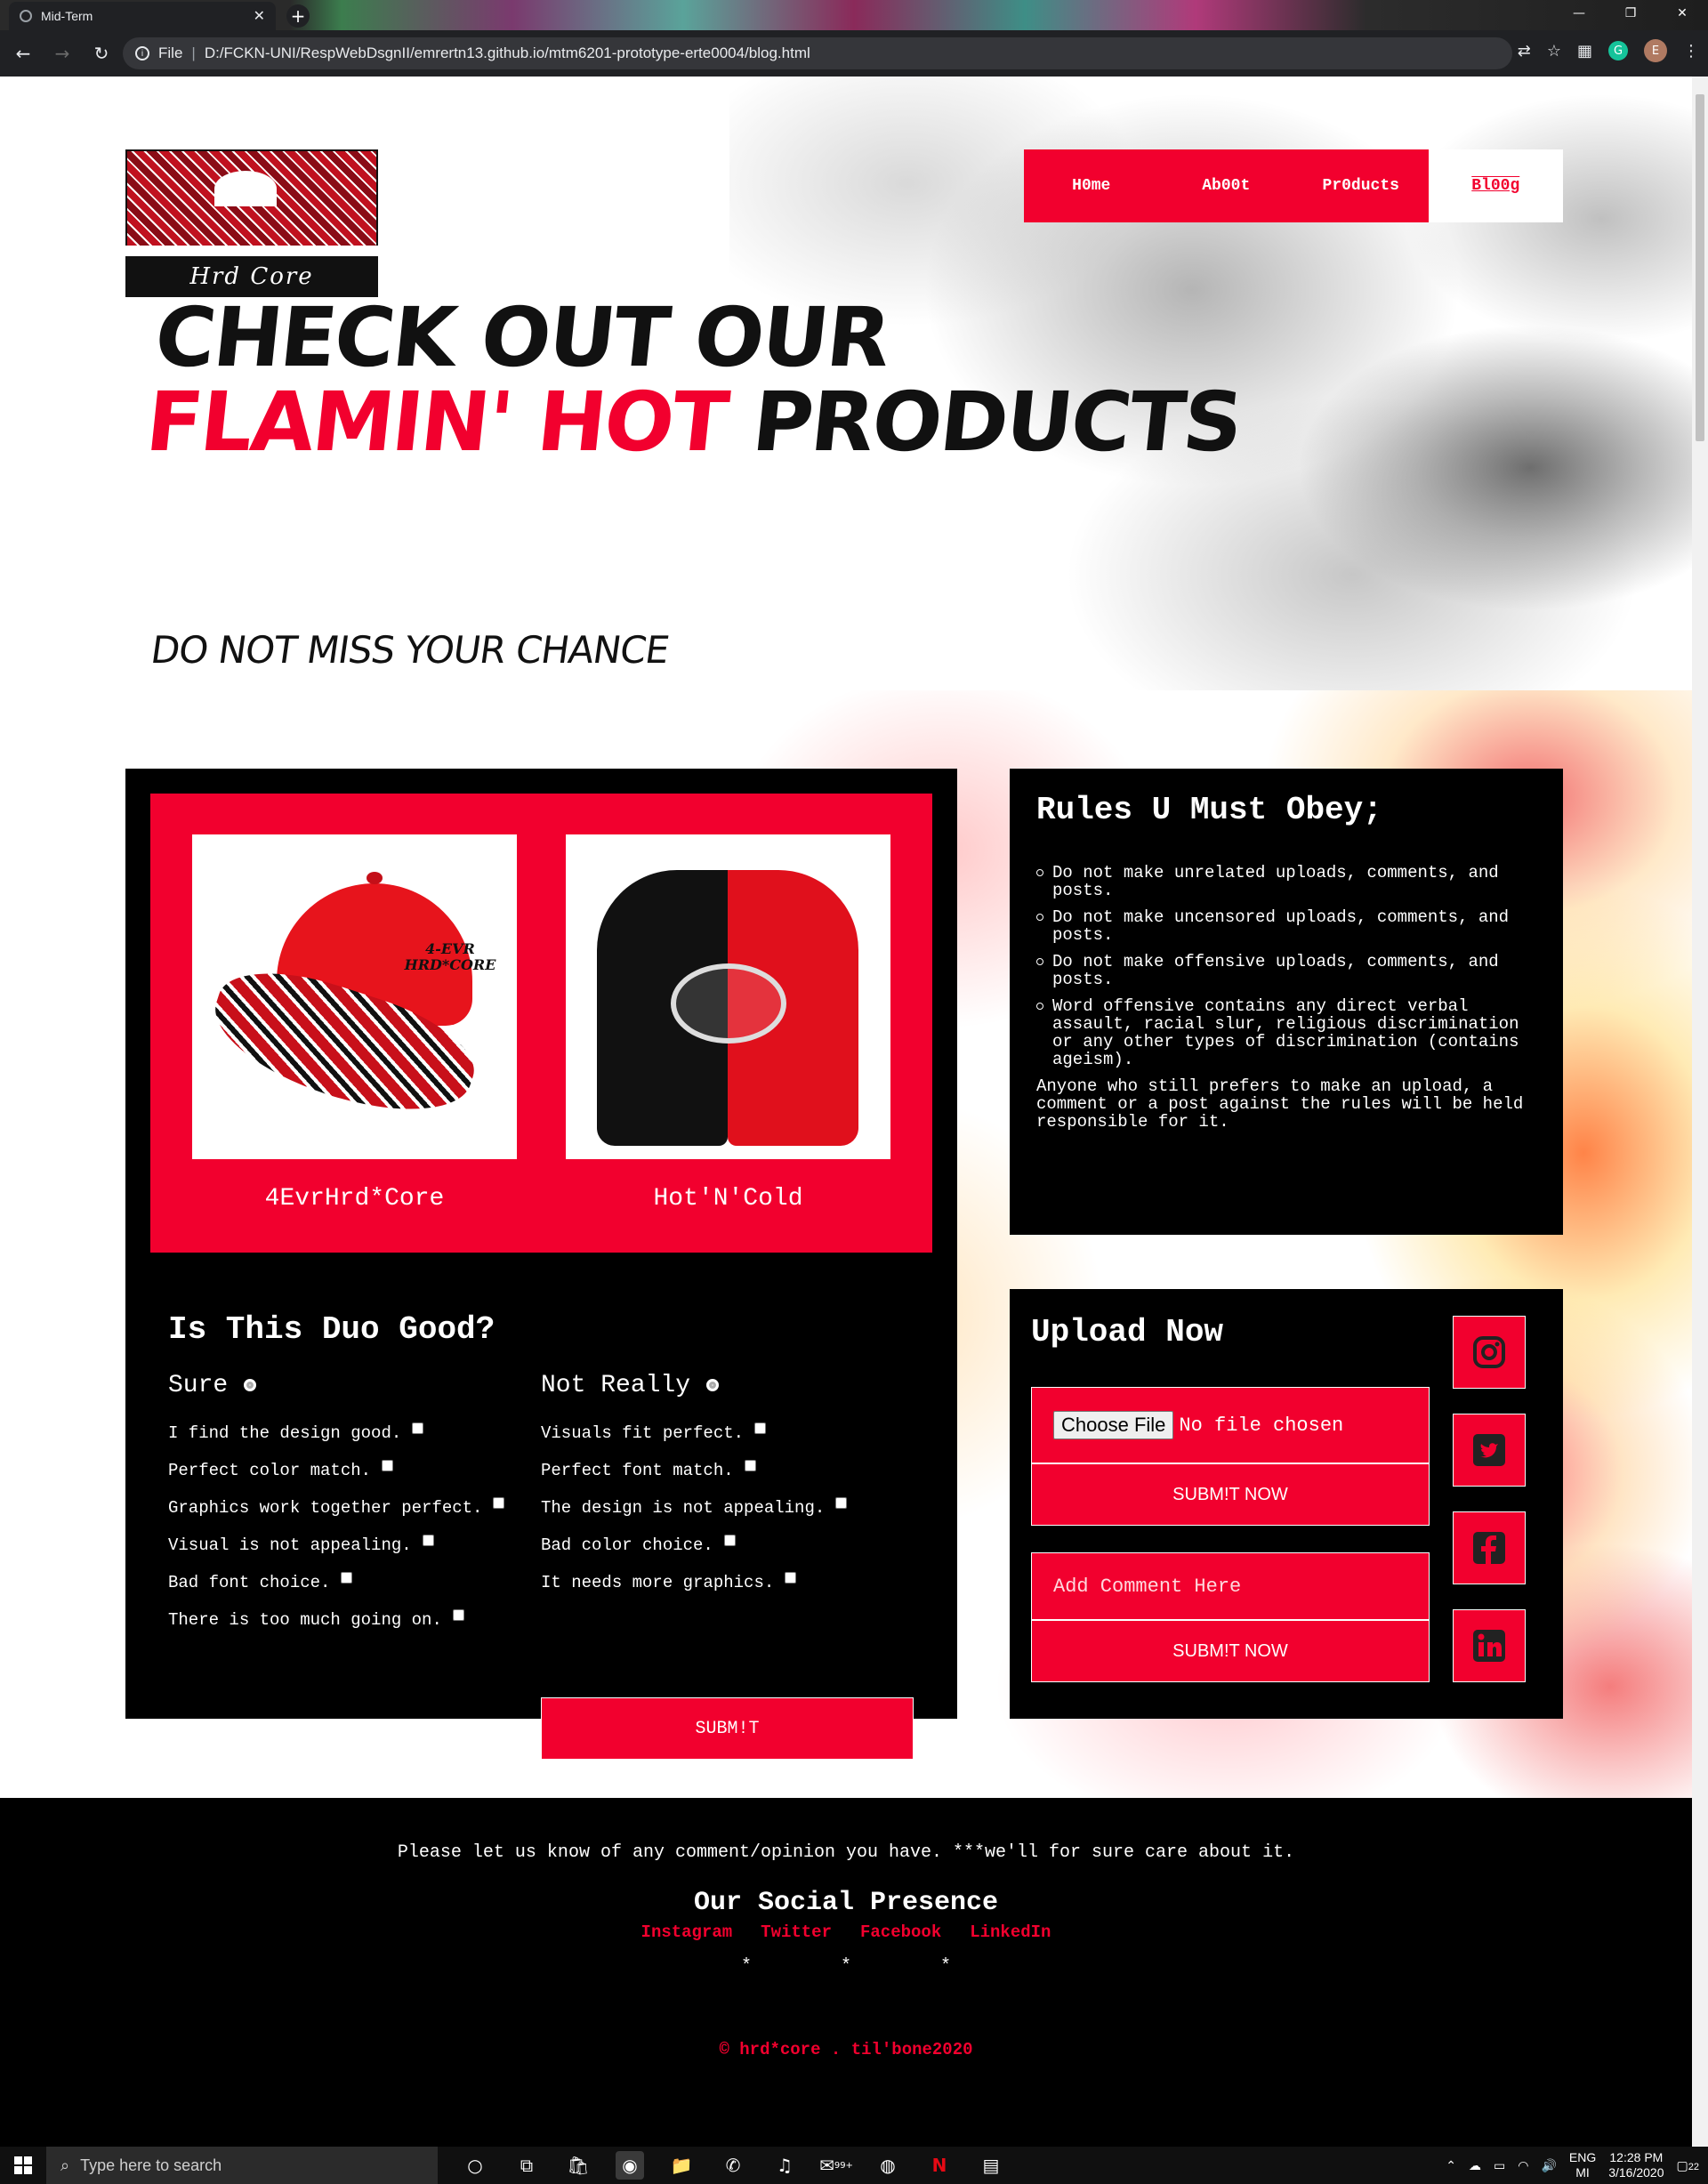  What do you see at coordinates (142, 16) in the screenshot?
I see `browser-tab: Mid-Term ✕` at bounding box center [142, 16].